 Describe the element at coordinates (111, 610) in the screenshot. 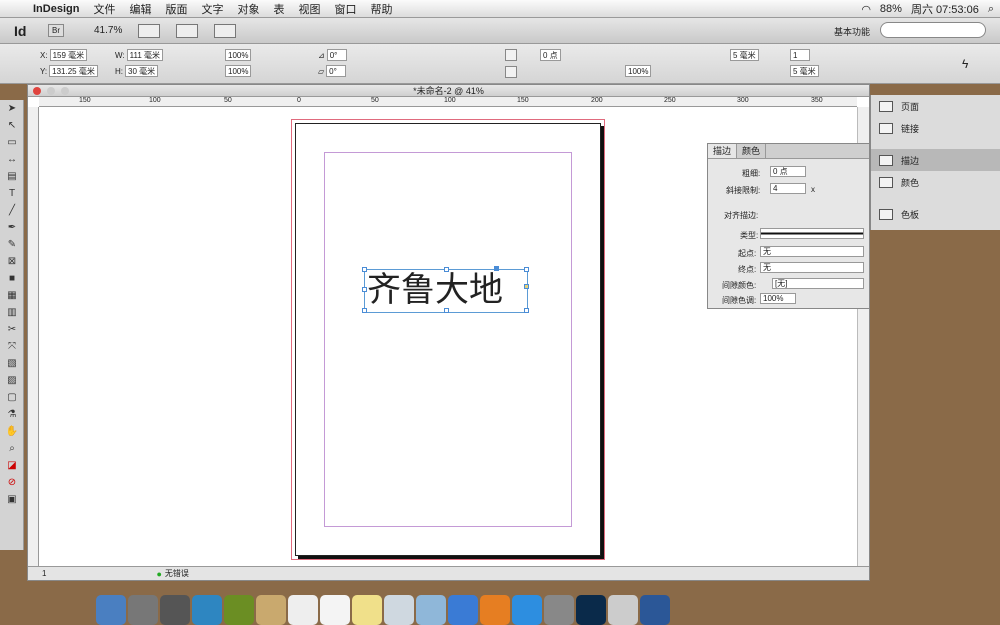

I see `finder-icon` at that location.